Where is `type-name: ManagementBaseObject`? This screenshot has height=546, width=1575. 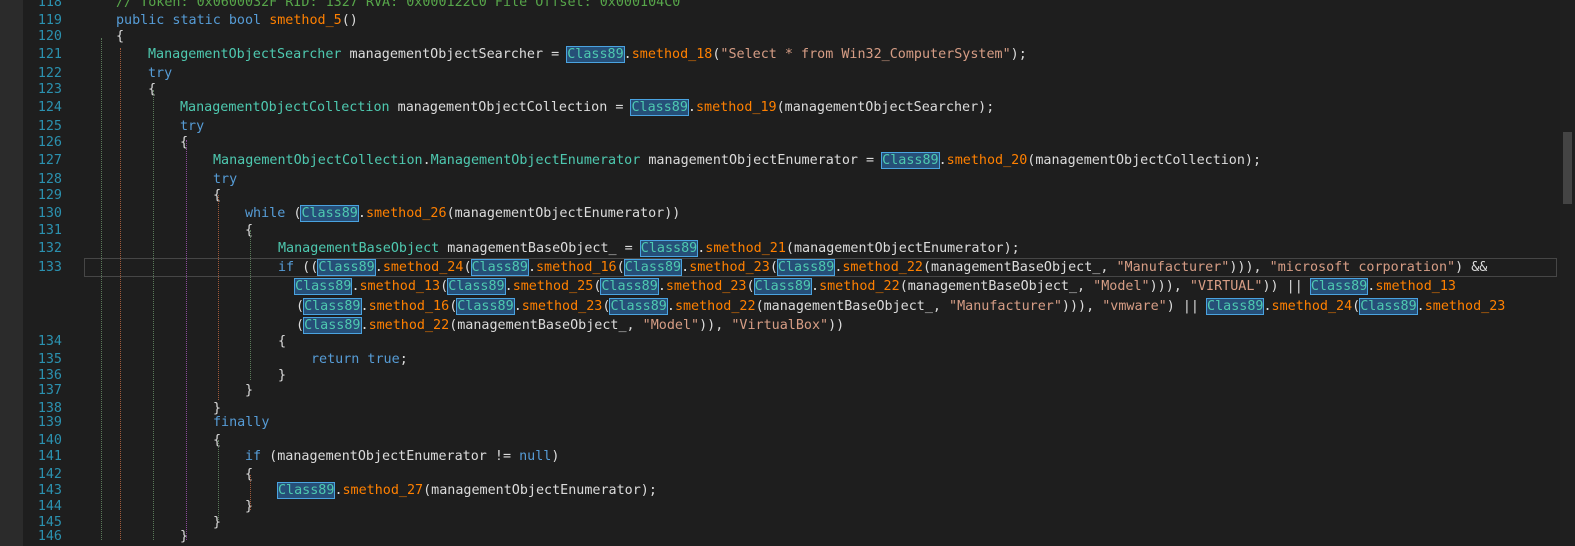
type-name: ManagementBaseObject is located at coordinates (358, 248).